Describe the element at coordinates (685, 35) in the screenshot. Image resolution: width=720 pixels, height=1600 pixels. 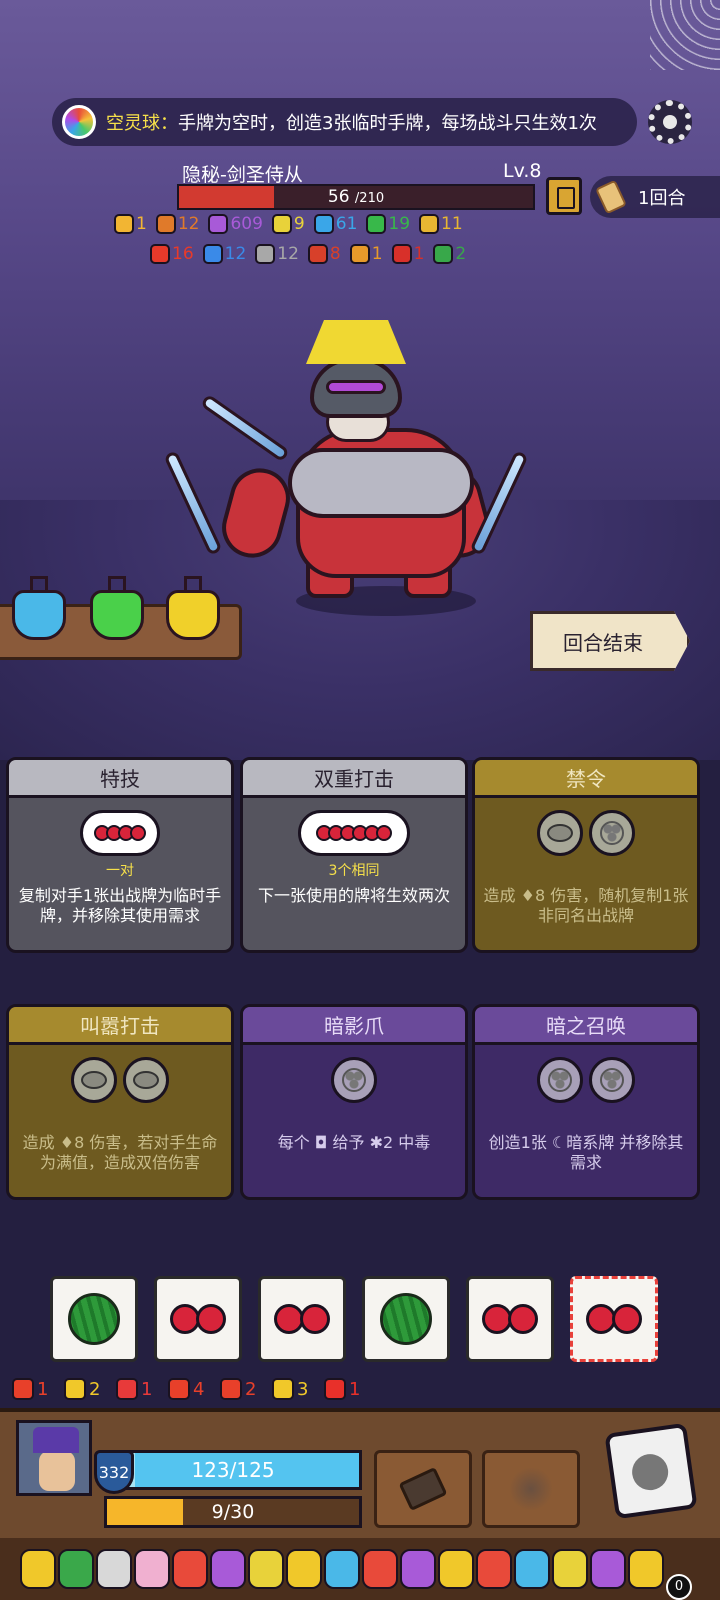
I see `spider-web-decoration` at that location.